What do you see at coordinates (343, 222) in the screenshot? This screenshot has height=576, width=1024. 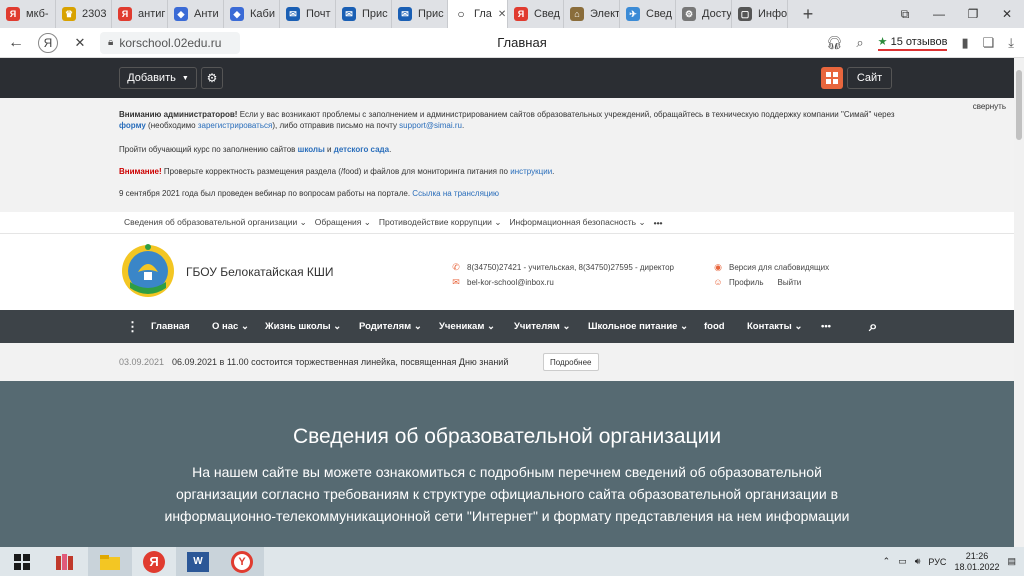 I see `info-menu-item-obrascheniya: Обращения ⌄` at bounding box center [343, 222].